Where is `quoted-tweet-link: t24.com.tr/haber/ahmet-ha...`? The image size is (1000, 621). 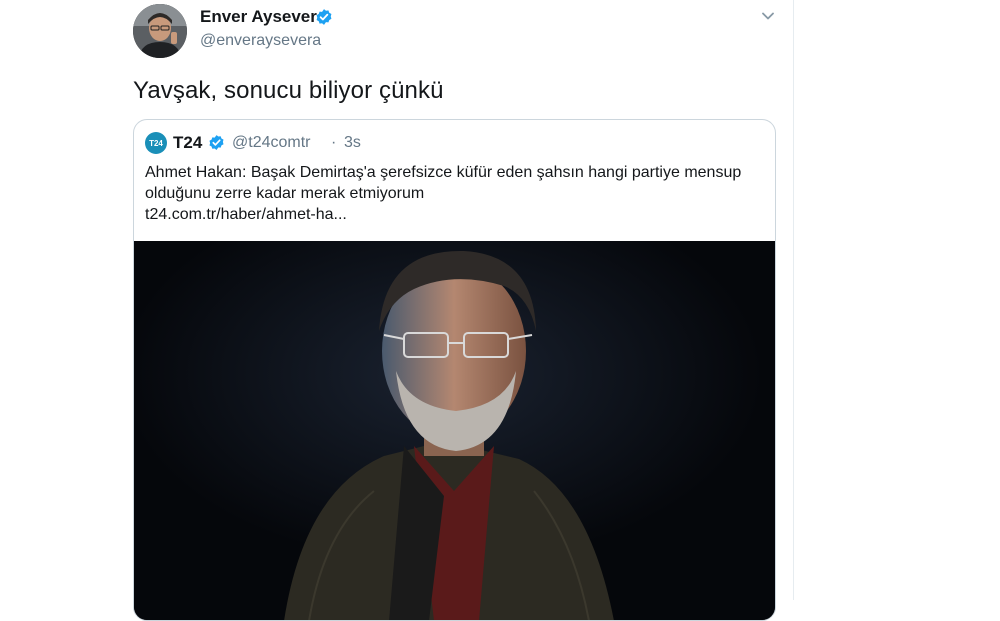 quoted-tweet-link: t24.com.tr/haber/ahmet-ha... is located at coordinates (246, 215).